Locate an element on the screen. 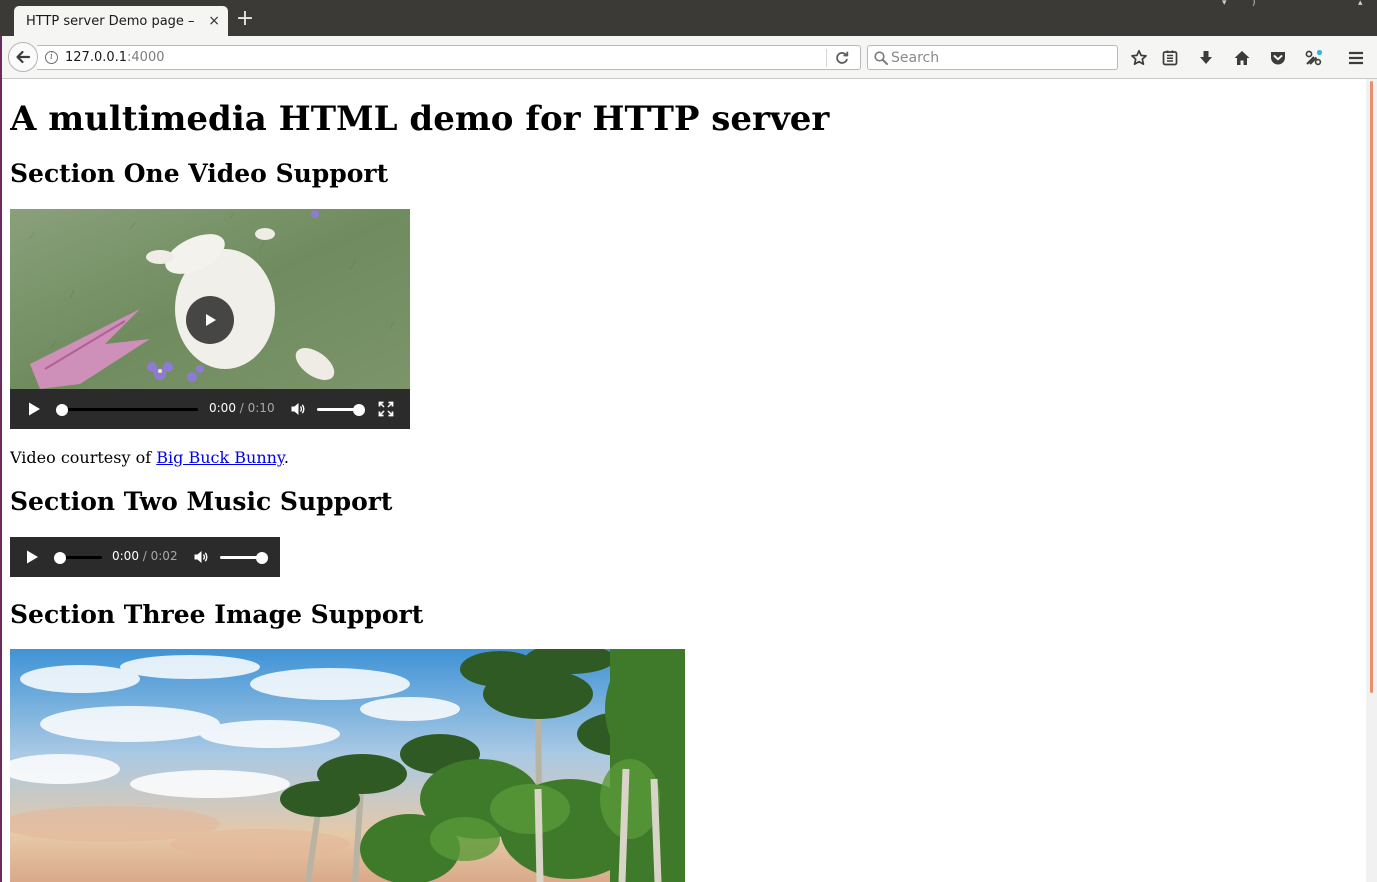 This screenshot has width=1377, height=882. audio-player: 0:00 / 0:02 is located at coordinates (145, 557).